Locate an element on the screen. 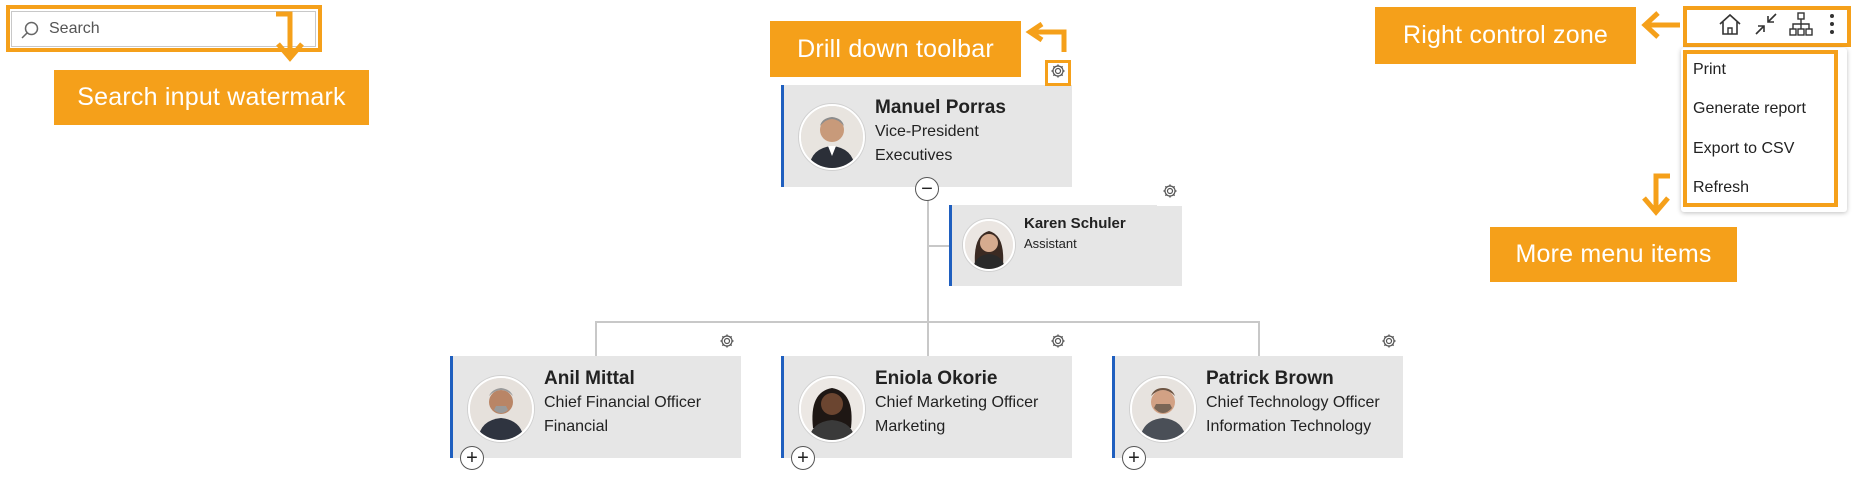  org-chart-icon is located at coordinates (1801, 26).